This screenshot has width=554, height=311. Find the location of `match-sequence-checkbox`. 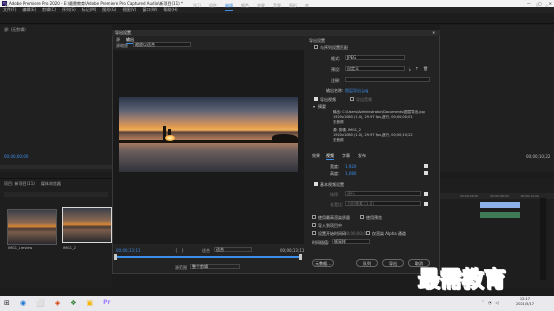

match-sequence-checkbox is located at coordinates (316, 47).